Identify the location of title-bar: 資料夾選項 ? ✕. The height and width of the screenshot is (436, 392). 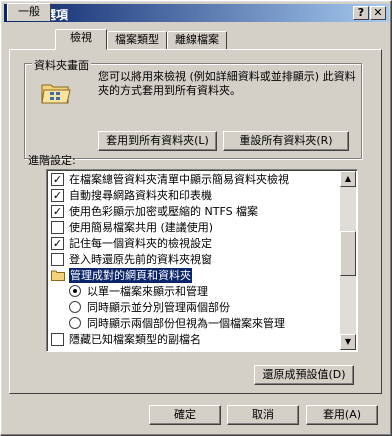
(196, 13).